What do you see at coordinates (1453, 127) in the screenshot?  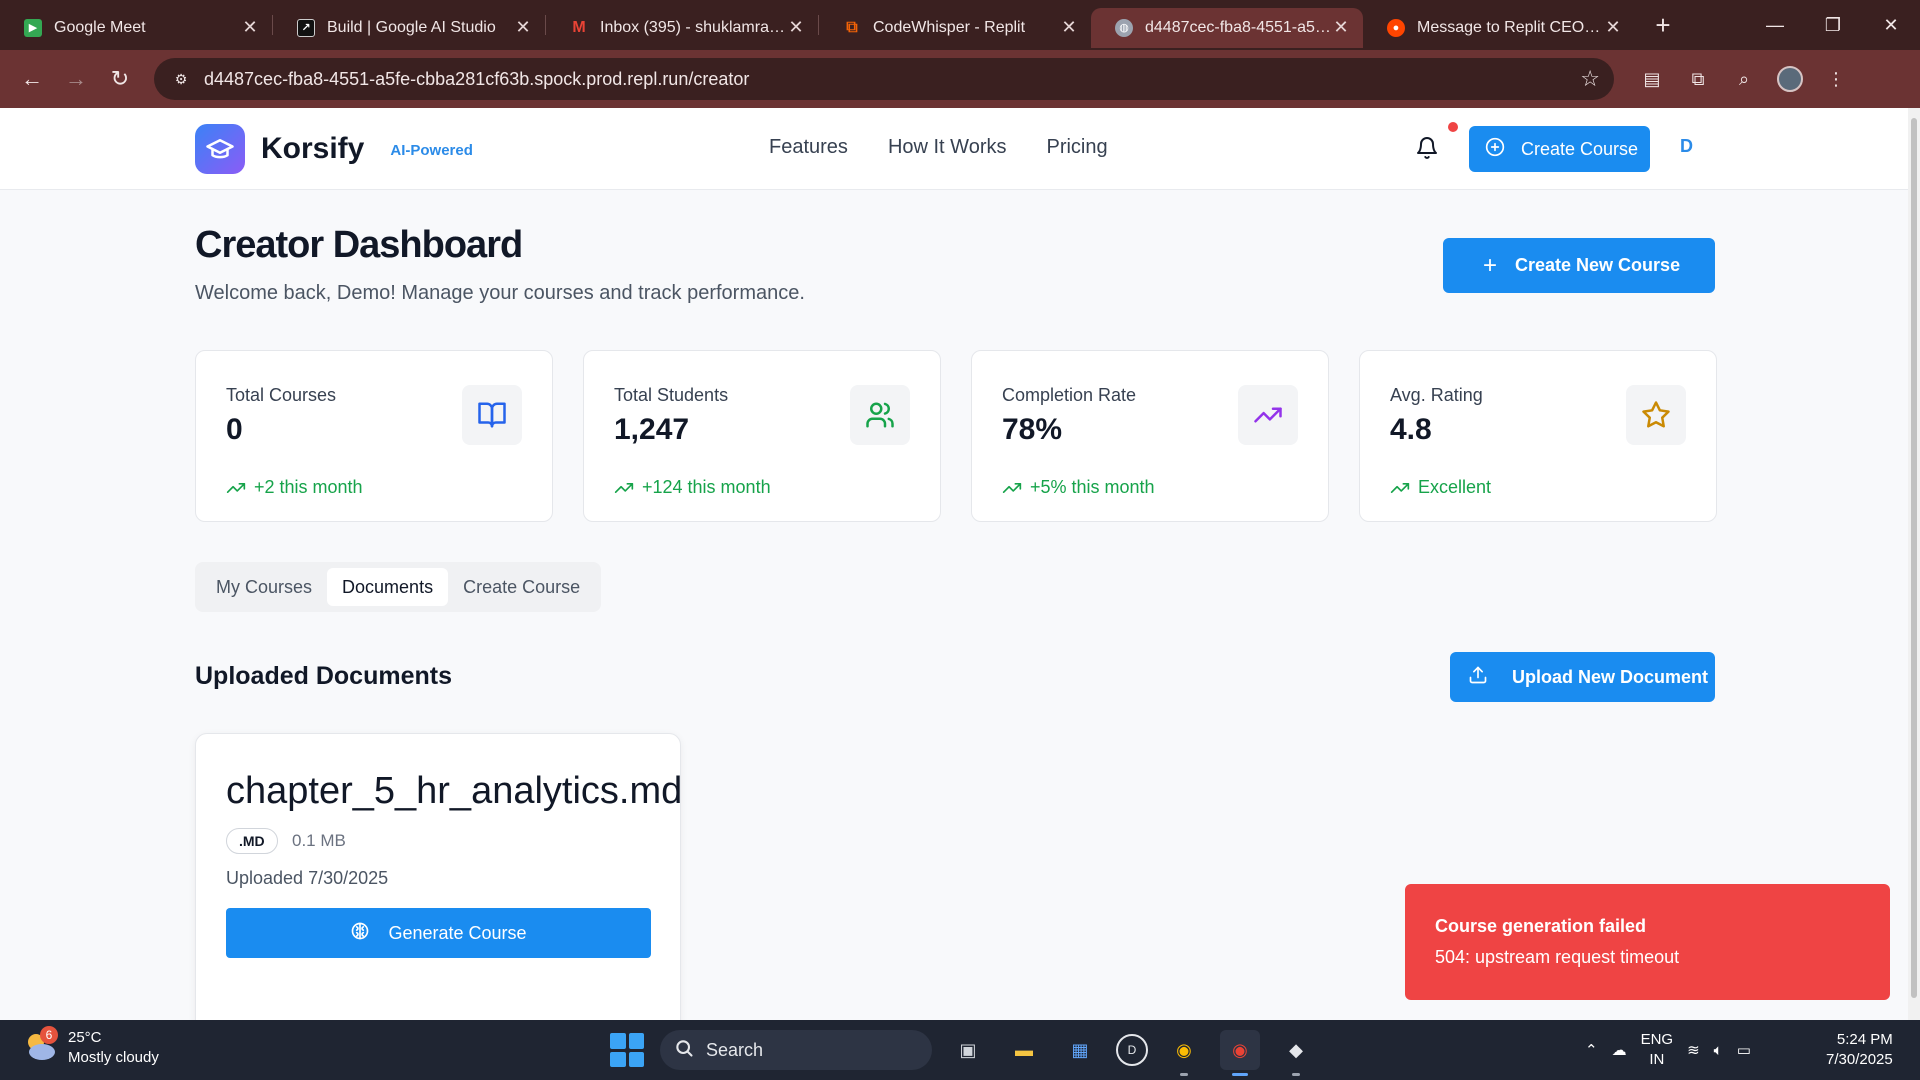 I see `notification-dot` at bounding box center [1453, 127].